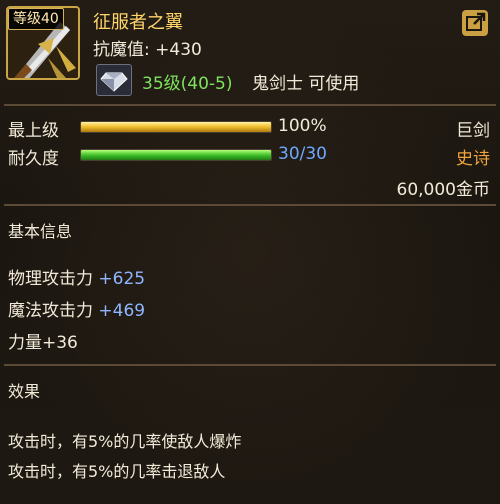 The width and height of the screenshot is (500, 504). What do you see at coordinates (475, 23) in the screenshot?
I see `share-icon` at bounding box center [475, 23].